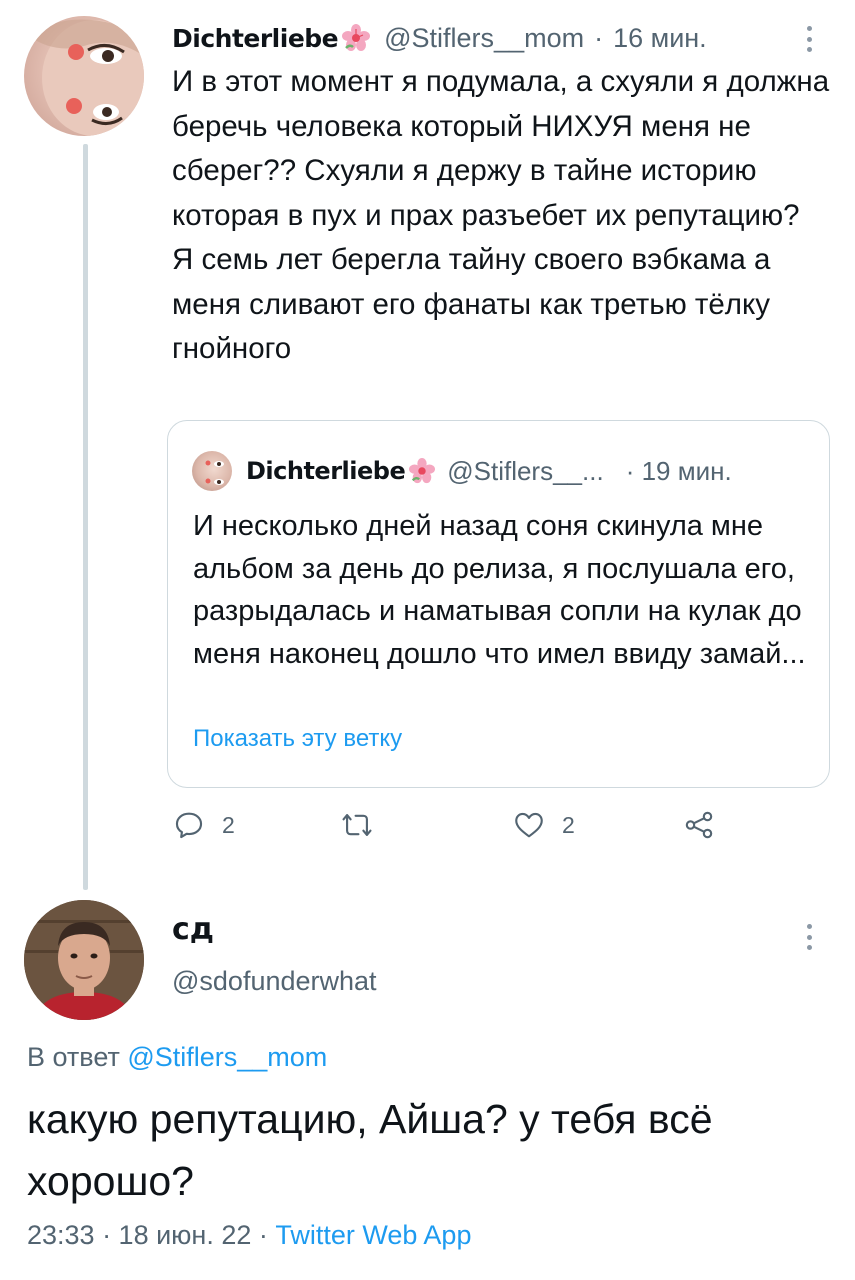  What do you see at coordinates (484, 38) in the screenshot?
I see `author-handle: @Stiflers__mom` at bounding box center [484, 38].